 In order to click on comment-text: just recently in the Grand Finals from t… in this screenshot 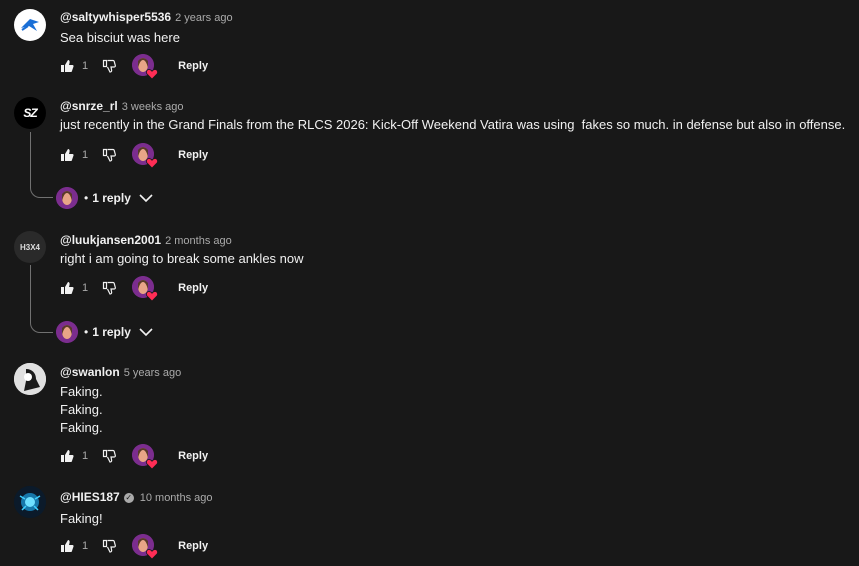, I will do `click(453, 124)`.